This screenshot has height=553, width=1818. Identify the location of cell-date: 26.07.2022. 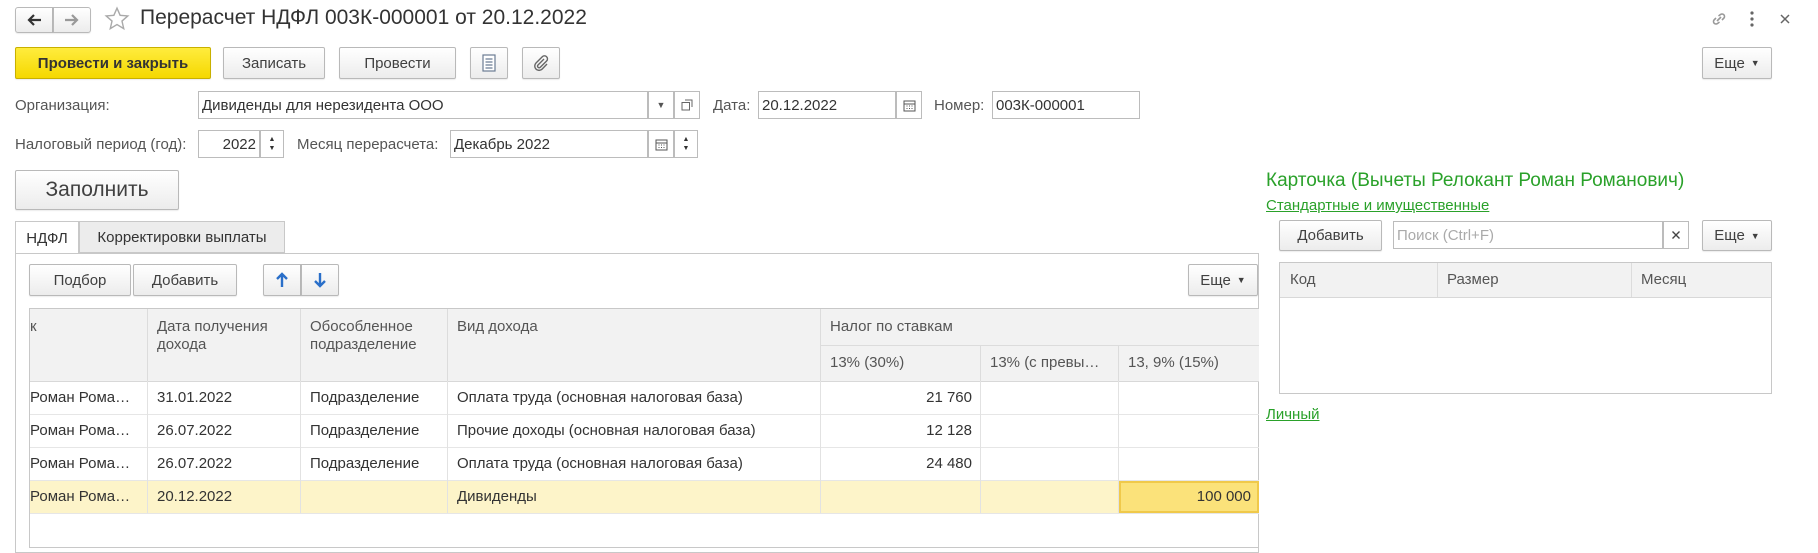
(195, 430).